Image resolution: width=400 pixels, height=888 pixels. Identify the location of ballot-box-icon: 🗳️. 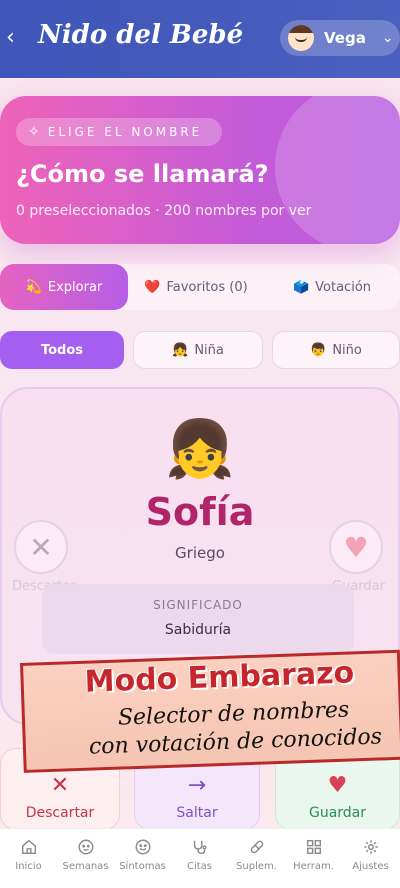
(301, 287).